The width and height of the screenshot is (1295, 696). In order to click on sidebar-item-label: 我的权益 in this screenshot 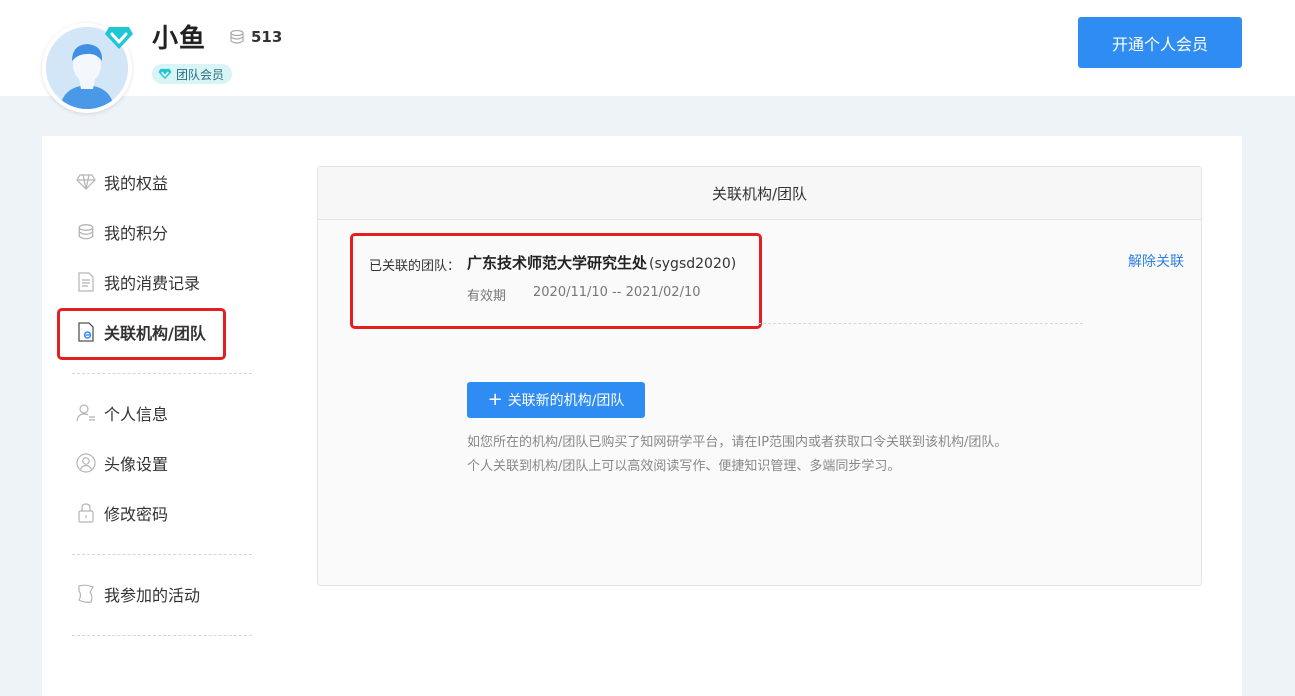, I will do `click(136, 183)`.